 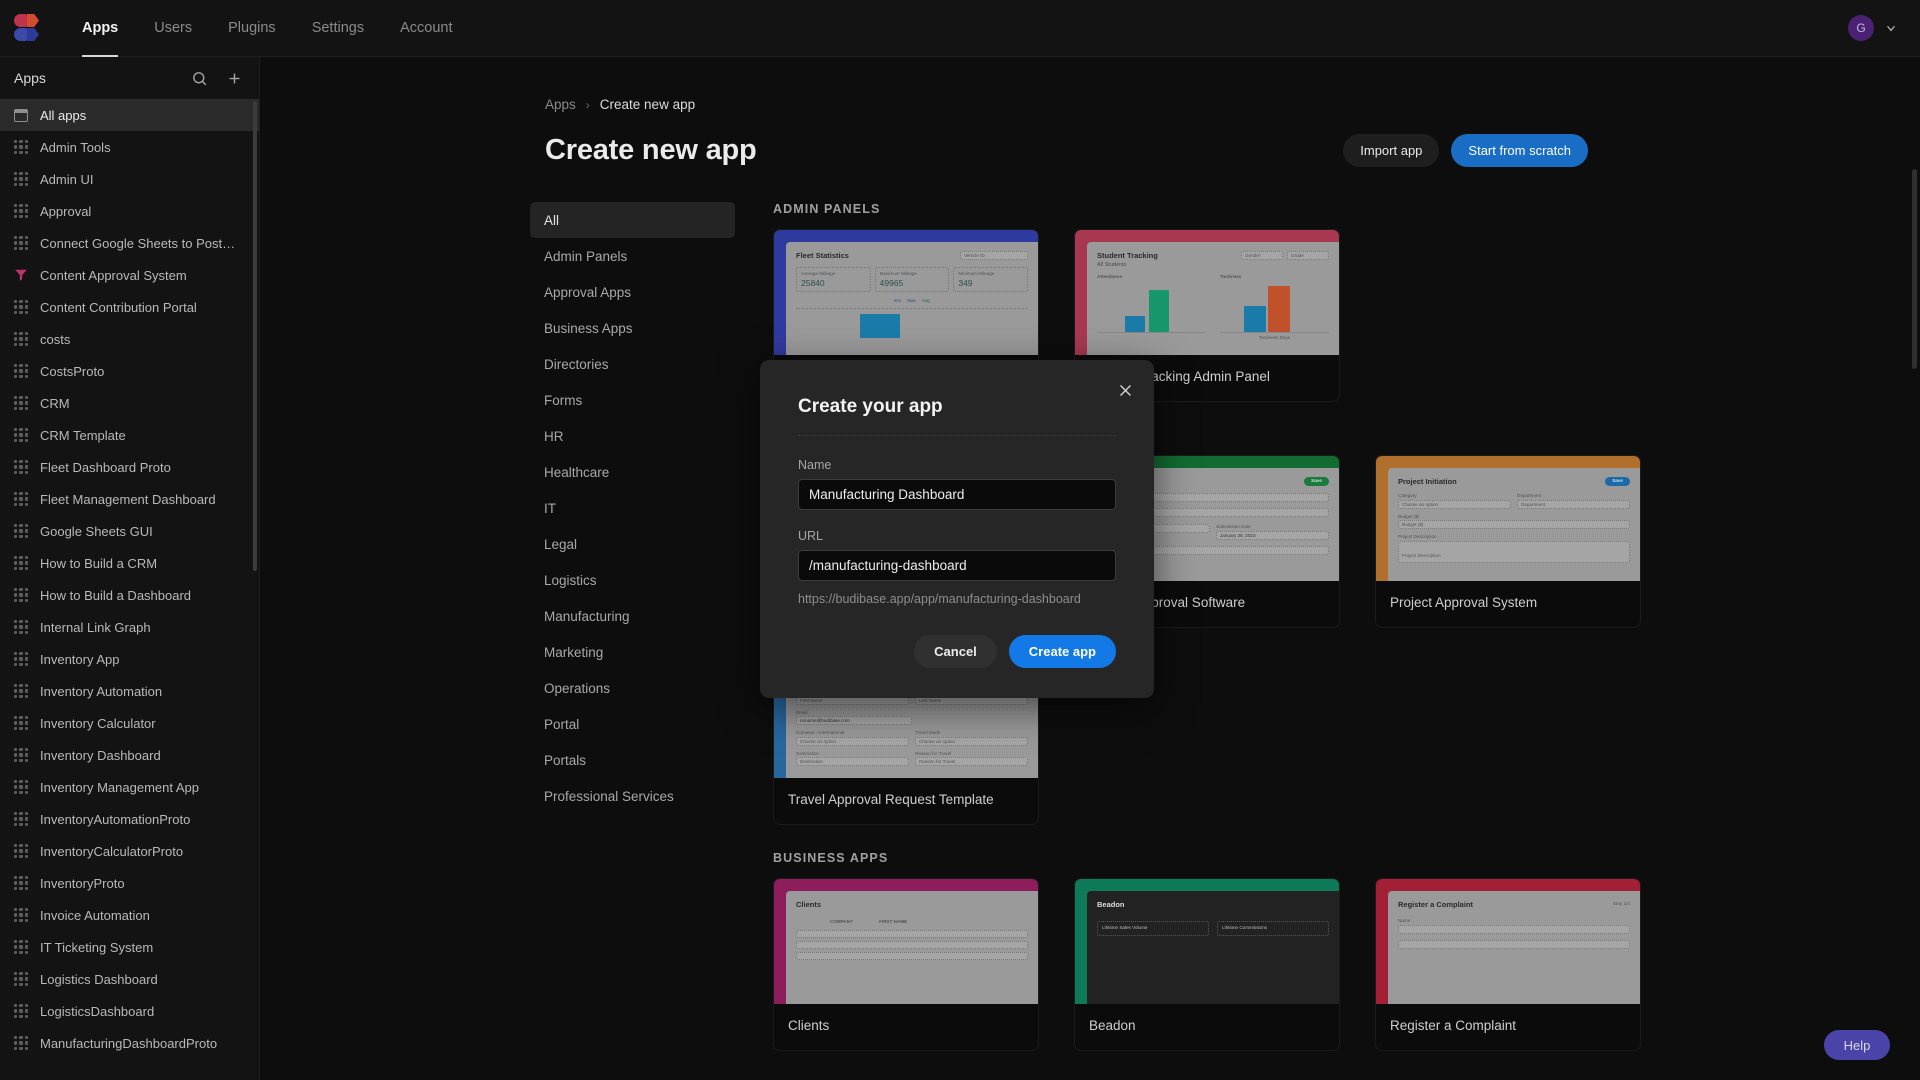 I want to click on name-field-label: Name, so click(x=815, y=465).